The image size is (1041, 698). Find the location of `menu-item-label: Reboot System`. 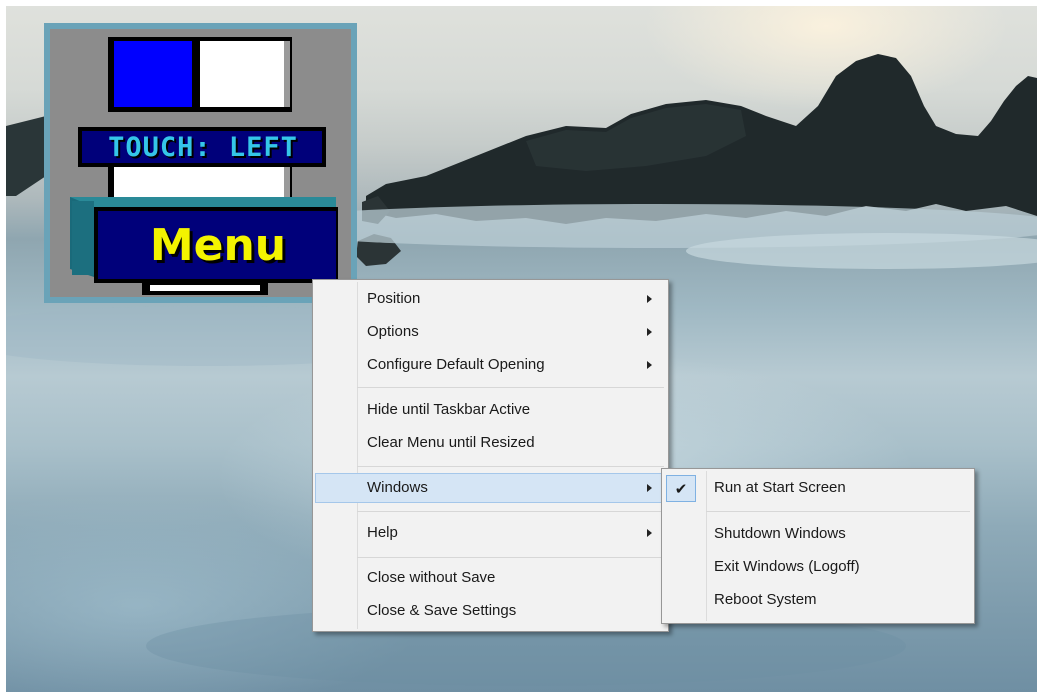

menu-item-label: Reboot System is located at coordinates (765, 599).